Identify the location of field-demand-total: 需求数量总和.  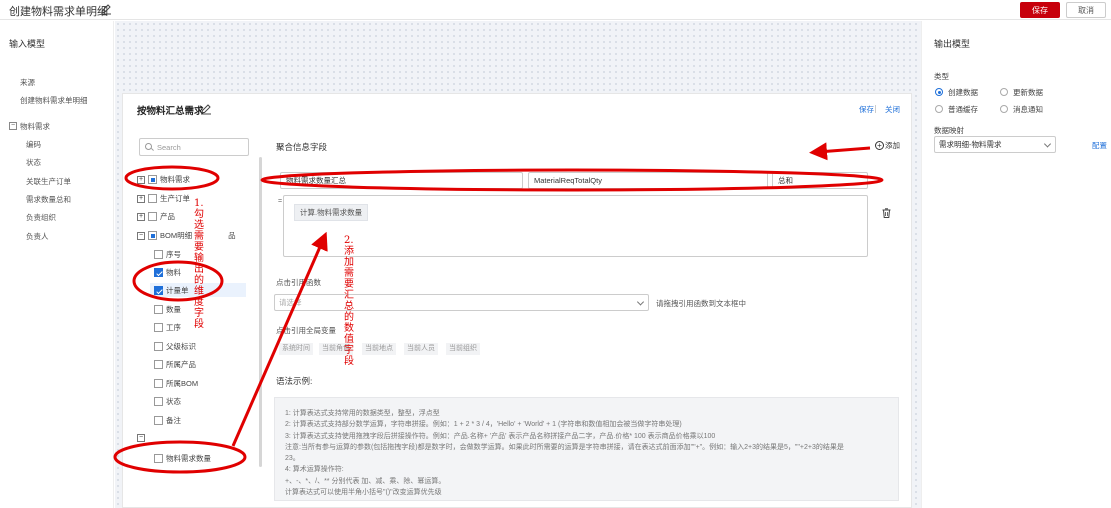
(48, 199).